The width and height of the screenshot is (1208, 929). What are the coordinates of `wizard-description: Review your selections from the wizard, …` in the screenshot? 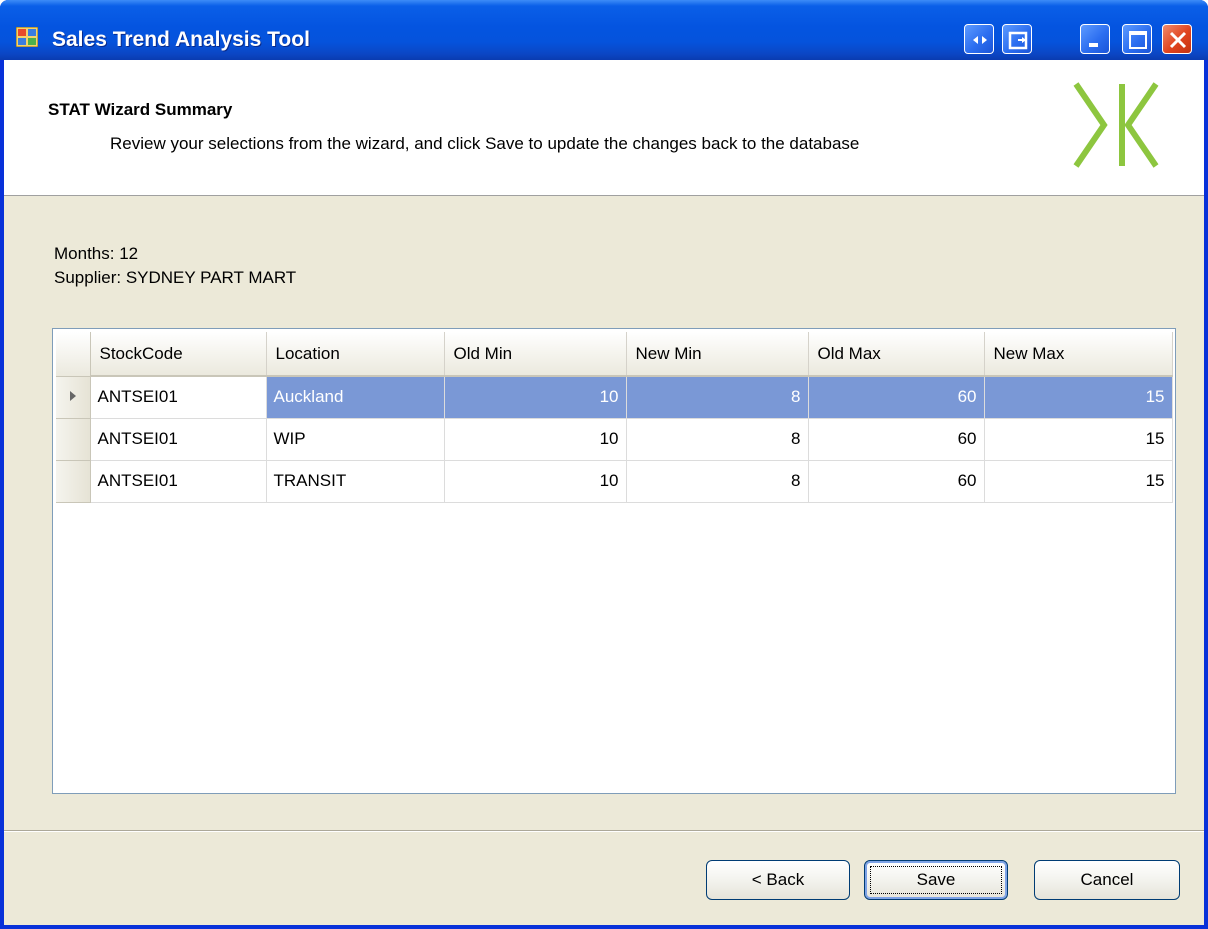 It's located at (485, 143).